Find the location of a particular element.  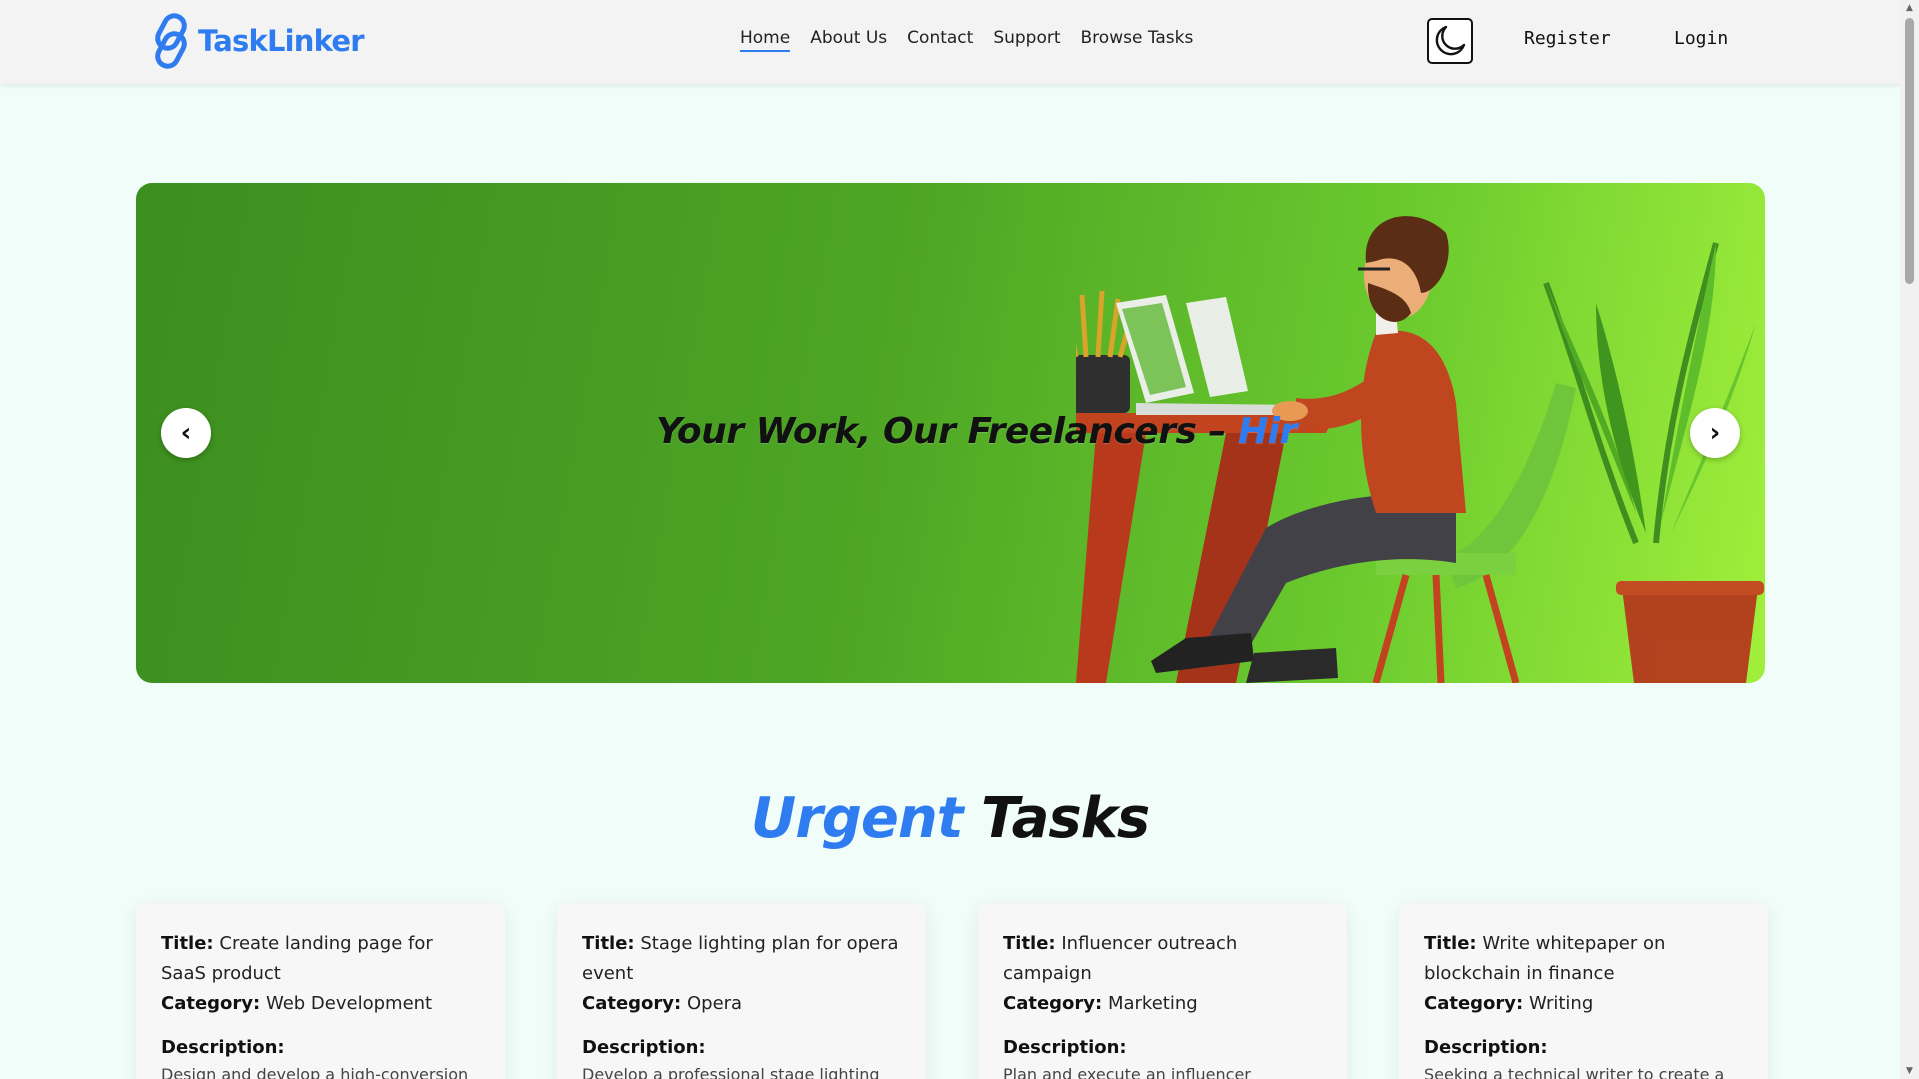

task-category-line: Category: Marketing is located at coordinates (1163, 1004).